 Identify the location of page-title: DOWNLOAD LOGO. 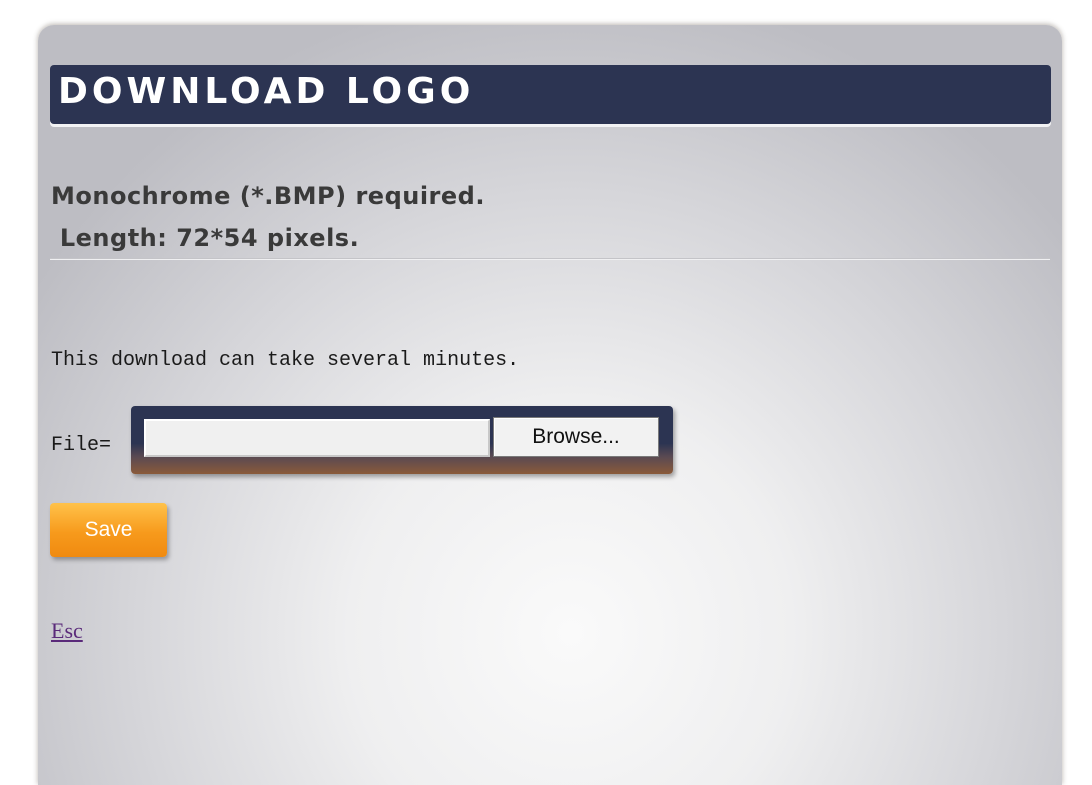
(266, 91).